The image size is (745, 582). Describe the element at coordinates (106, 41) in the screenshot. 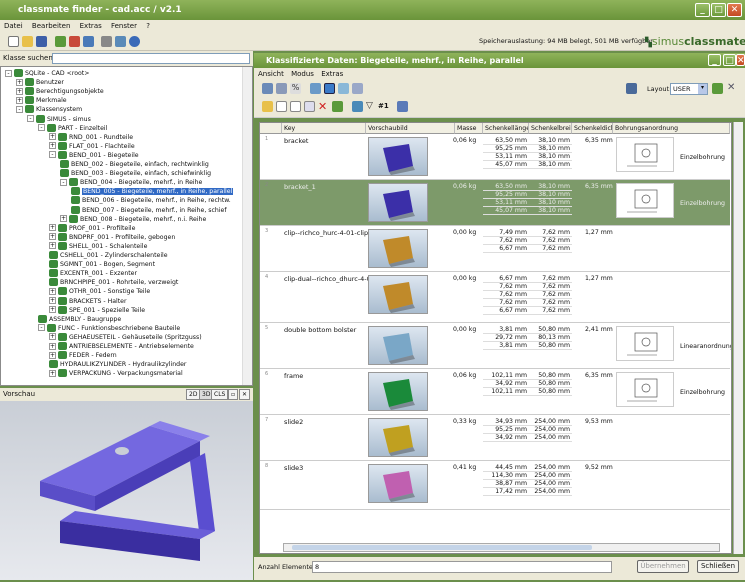

I see `tools-icon` at that location.